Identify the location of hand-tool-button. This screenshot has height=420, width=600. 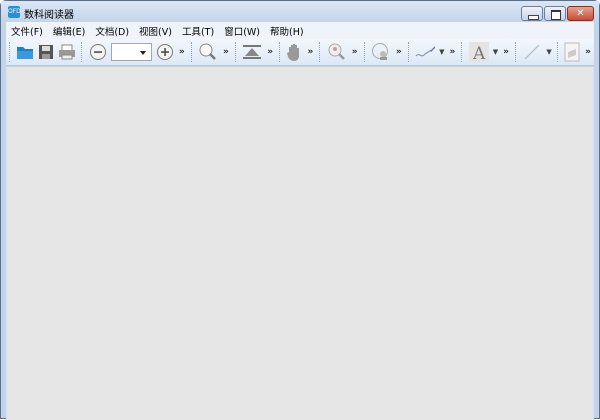
(294, 52).